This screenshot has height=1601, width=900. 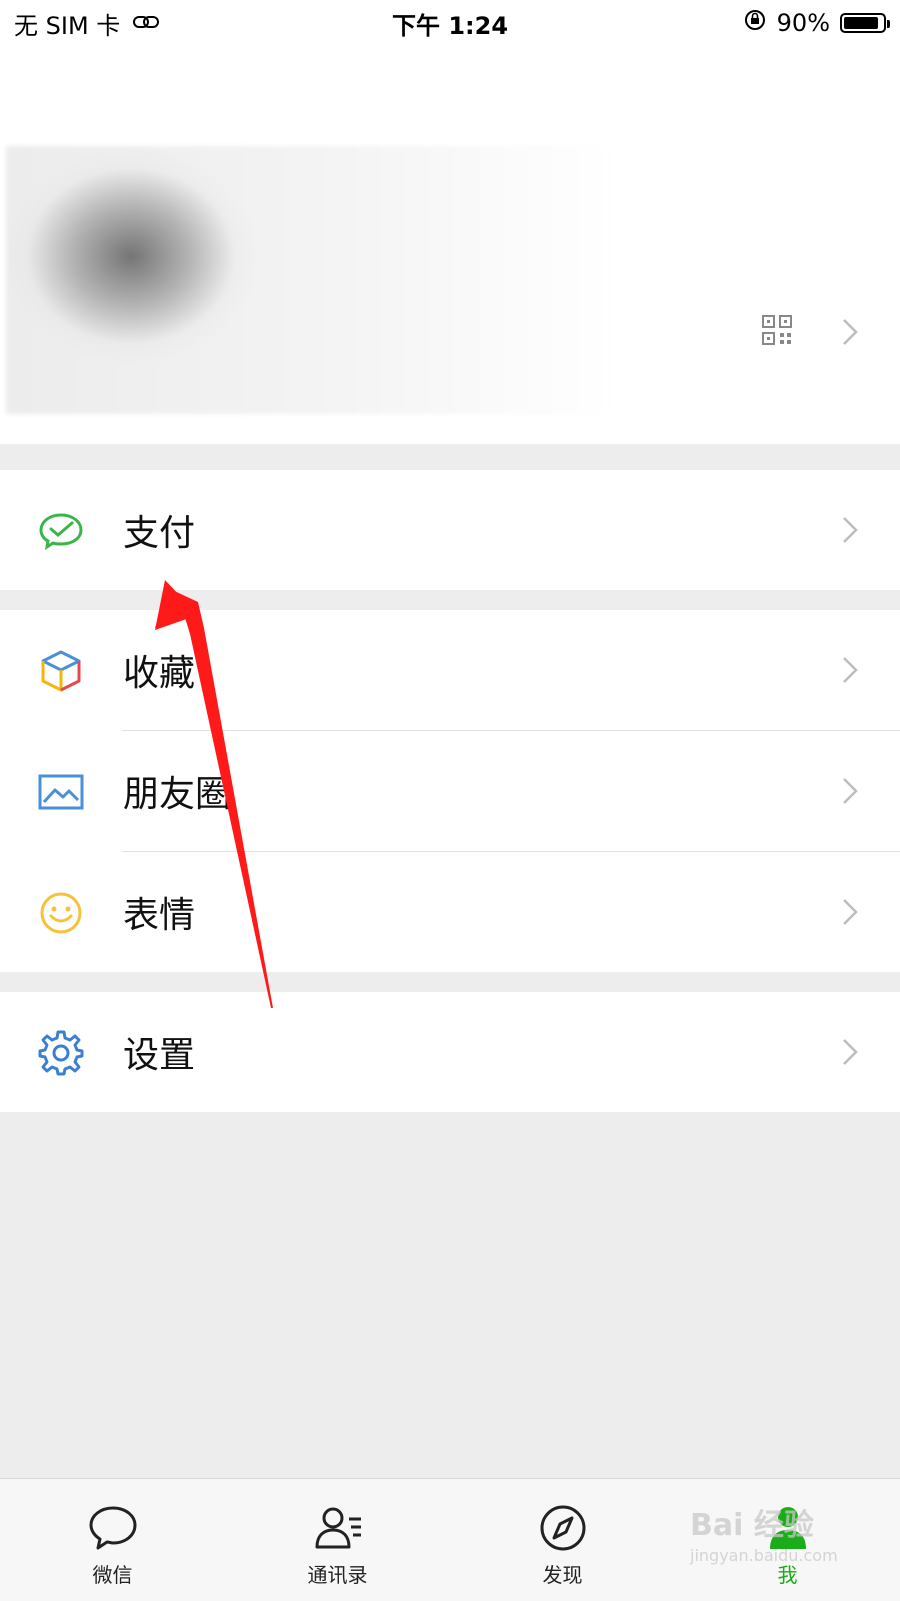 What do you see at coordinates (159, 673) in the screenshot?
I see `menu-label: 收藏` at bounding box center [159, 673].